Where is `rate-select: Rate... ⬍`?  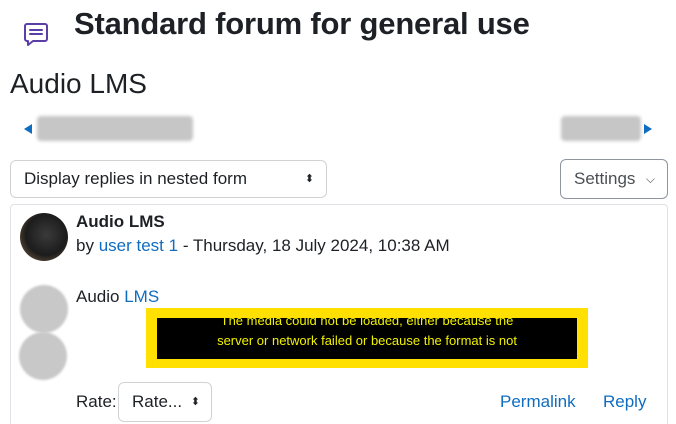
rate-select: Rate... ⬍ is located at coordinates (165, 402).